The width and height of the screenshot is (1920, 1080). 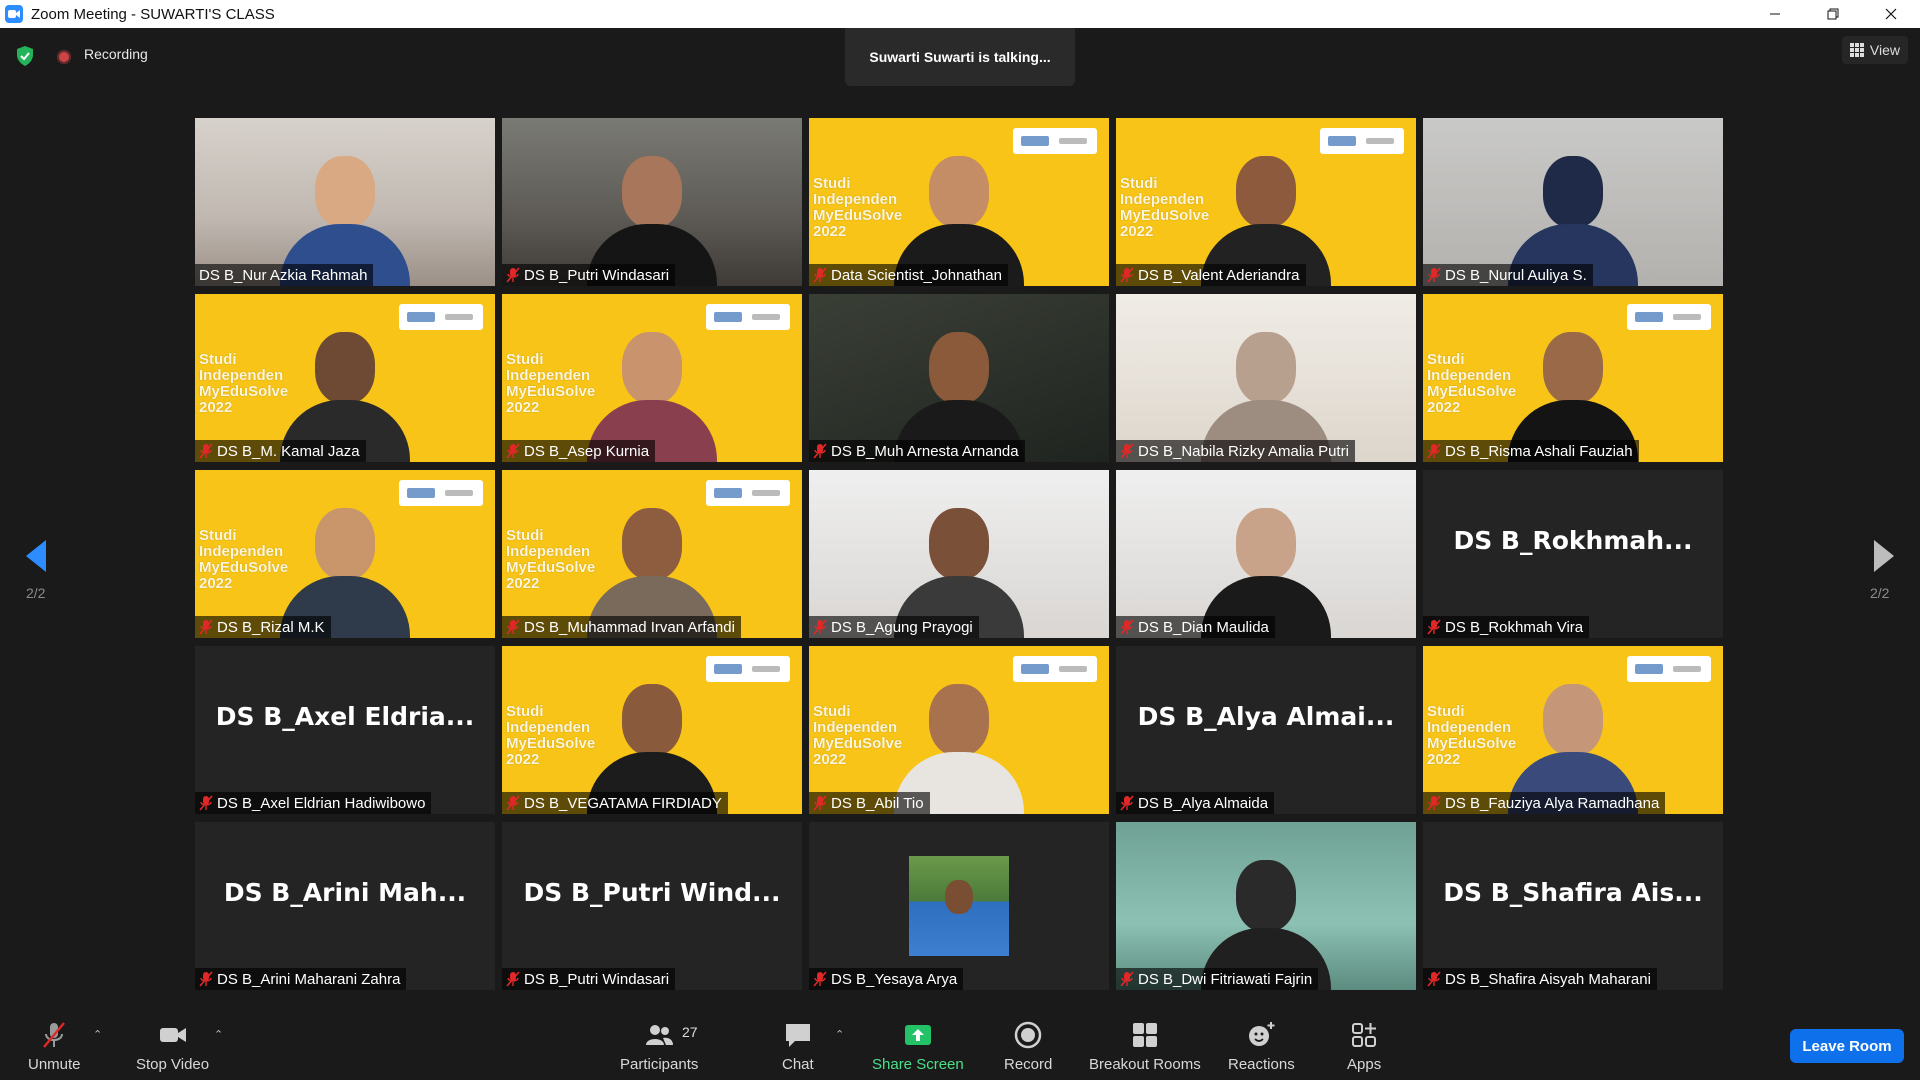 I want to click on apps-button: Apps, so click(x=1364, y=1046).